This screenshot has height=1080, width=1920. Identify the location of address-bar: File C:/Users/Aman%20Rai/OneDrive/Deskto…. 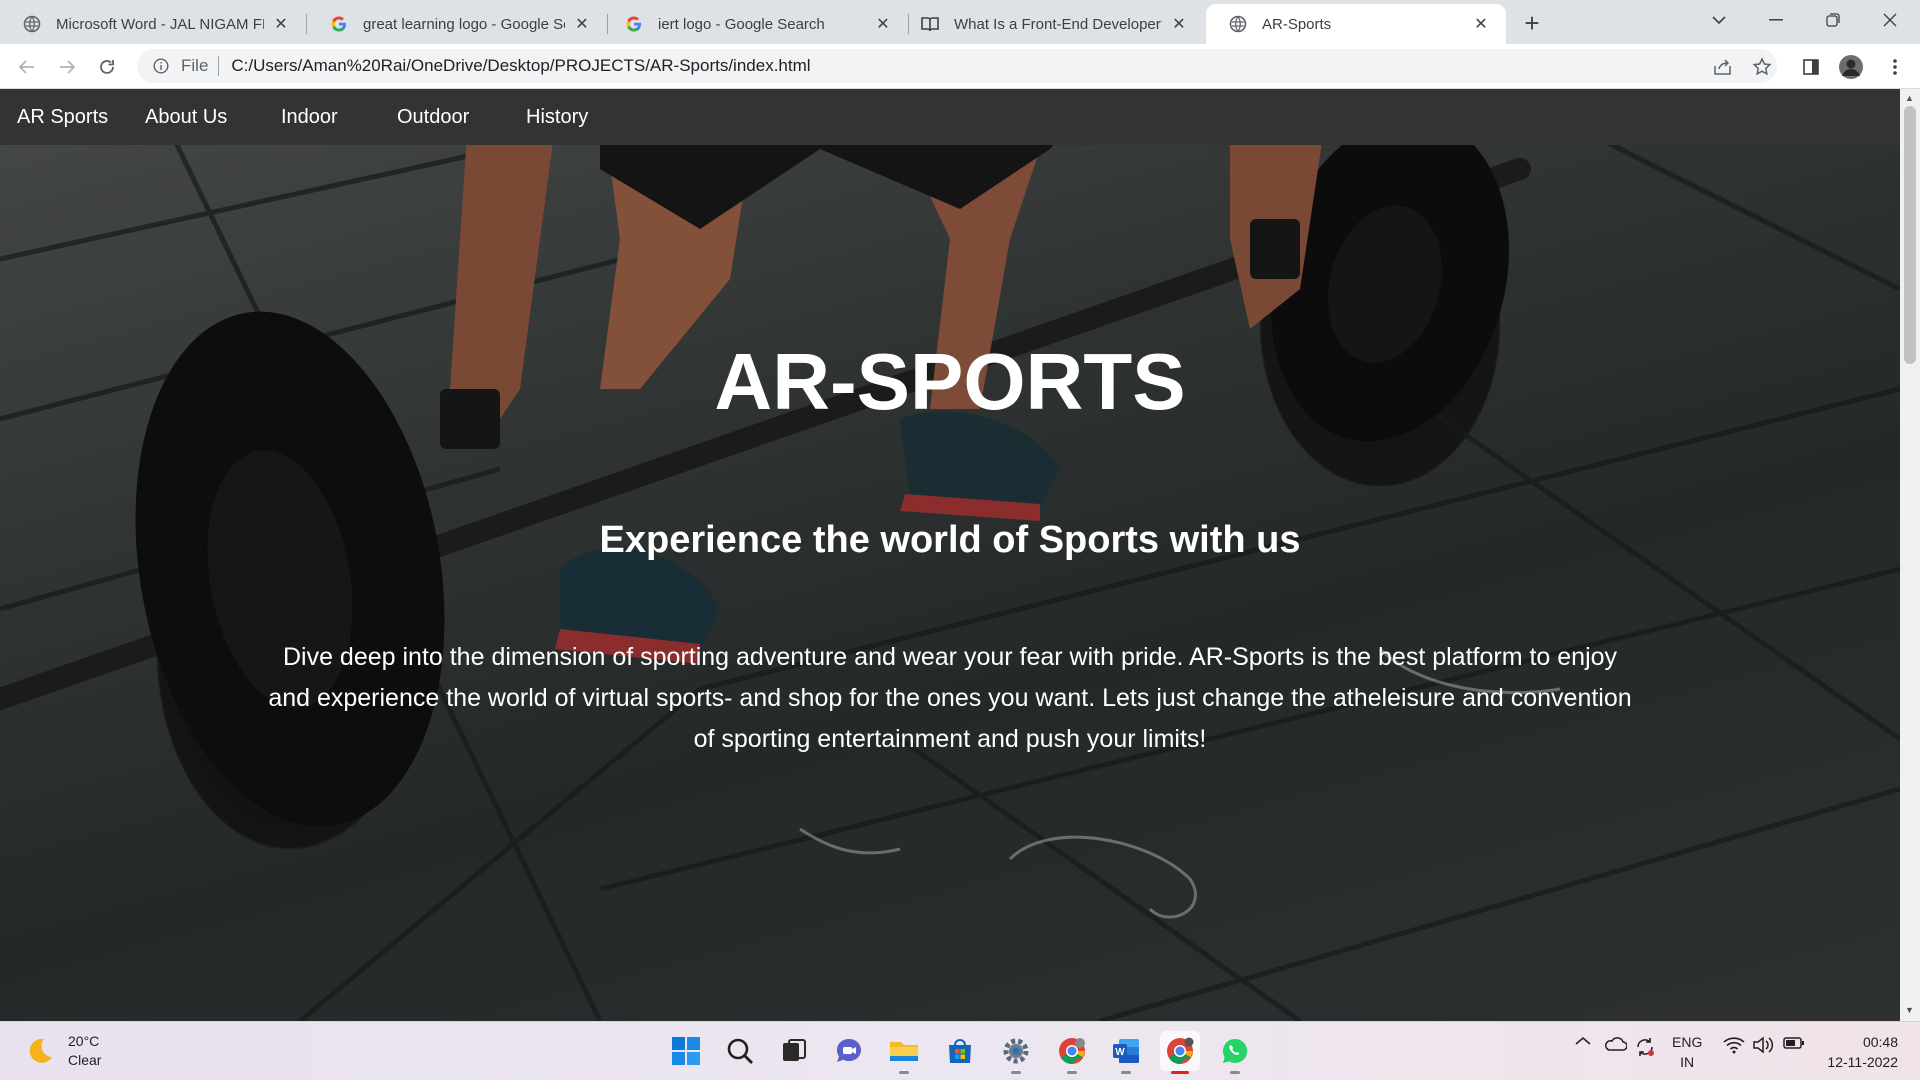
(957, 66).